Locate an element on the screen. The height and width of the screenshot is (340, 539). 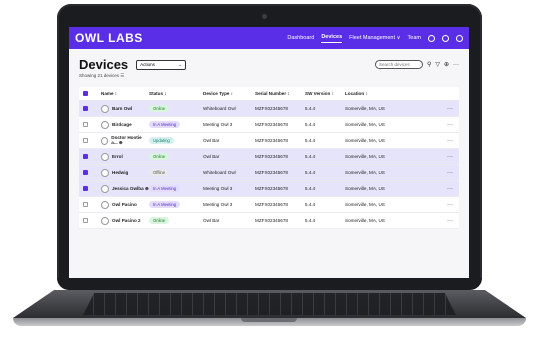
notification-bell-icon is located at coordinates (445, 38).